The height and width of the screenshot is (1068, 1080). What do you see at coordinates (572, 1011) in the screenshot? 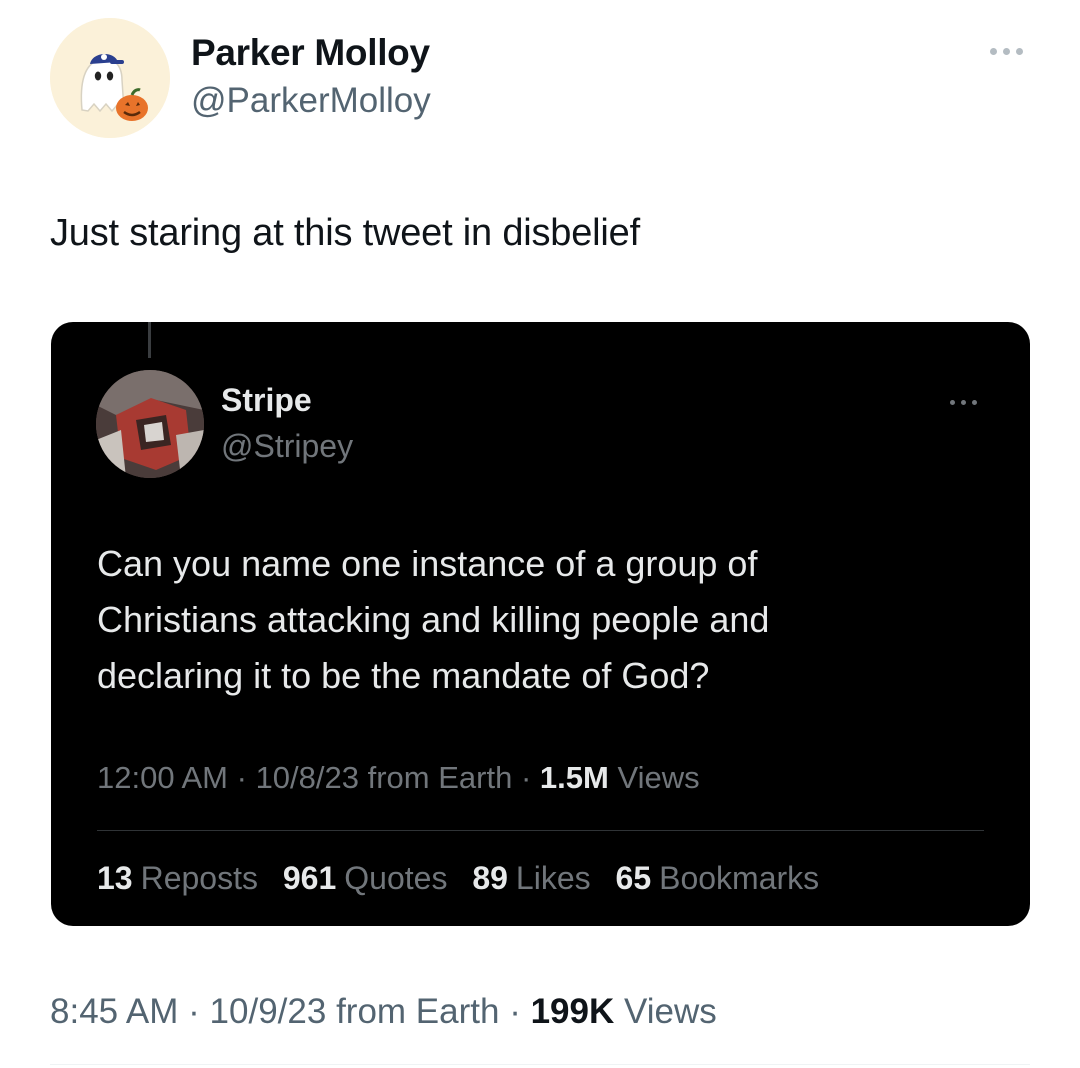
I see `outer-views-count: 199K` at bounding box center [572, 1011].